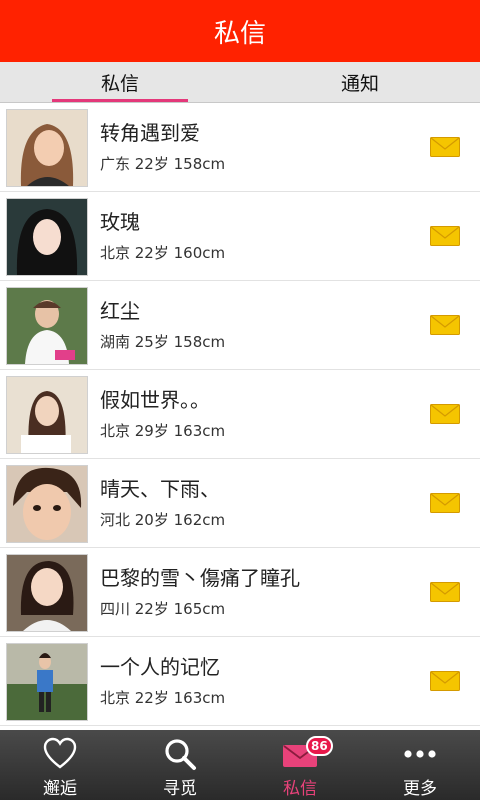 This screenshot has width=480, height=800. I want to click on contact-info: 广东 22岁 158cm, so click(163, 164).